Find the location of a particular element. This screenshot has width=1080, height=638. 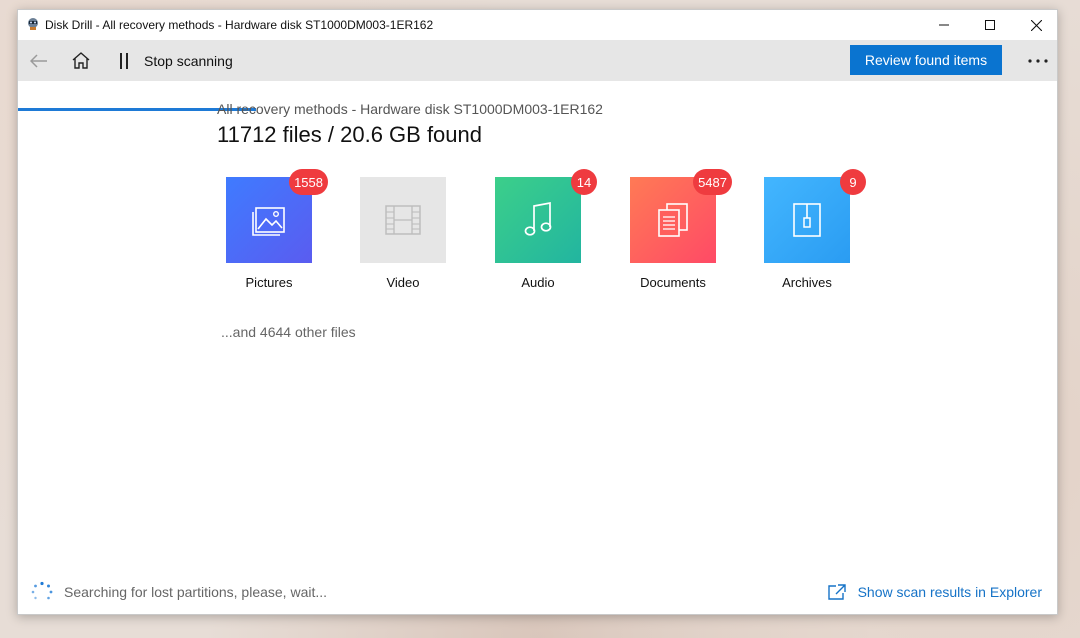

minimize-button is located at coordinates (944, 25).